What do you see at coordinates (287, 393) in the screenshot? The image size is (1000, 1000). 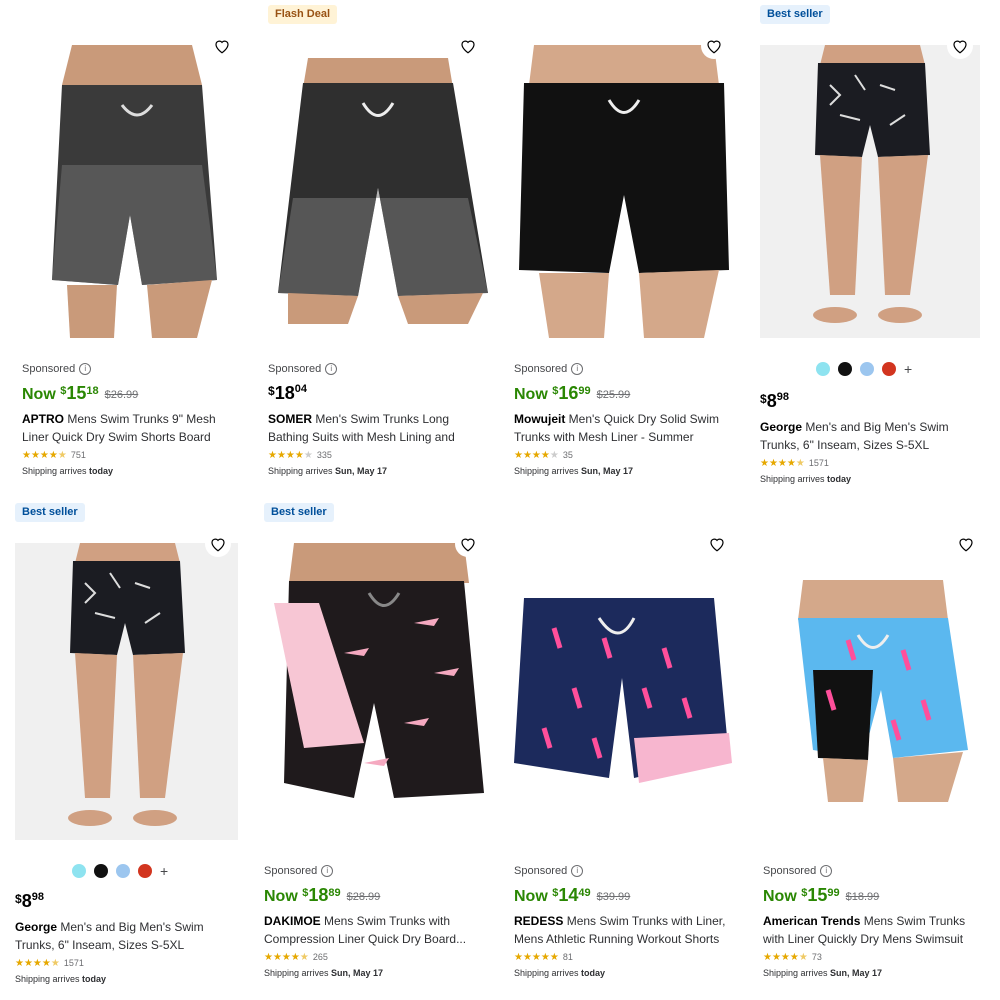 I see `price: $18 04` at bounding box center [287, 393].